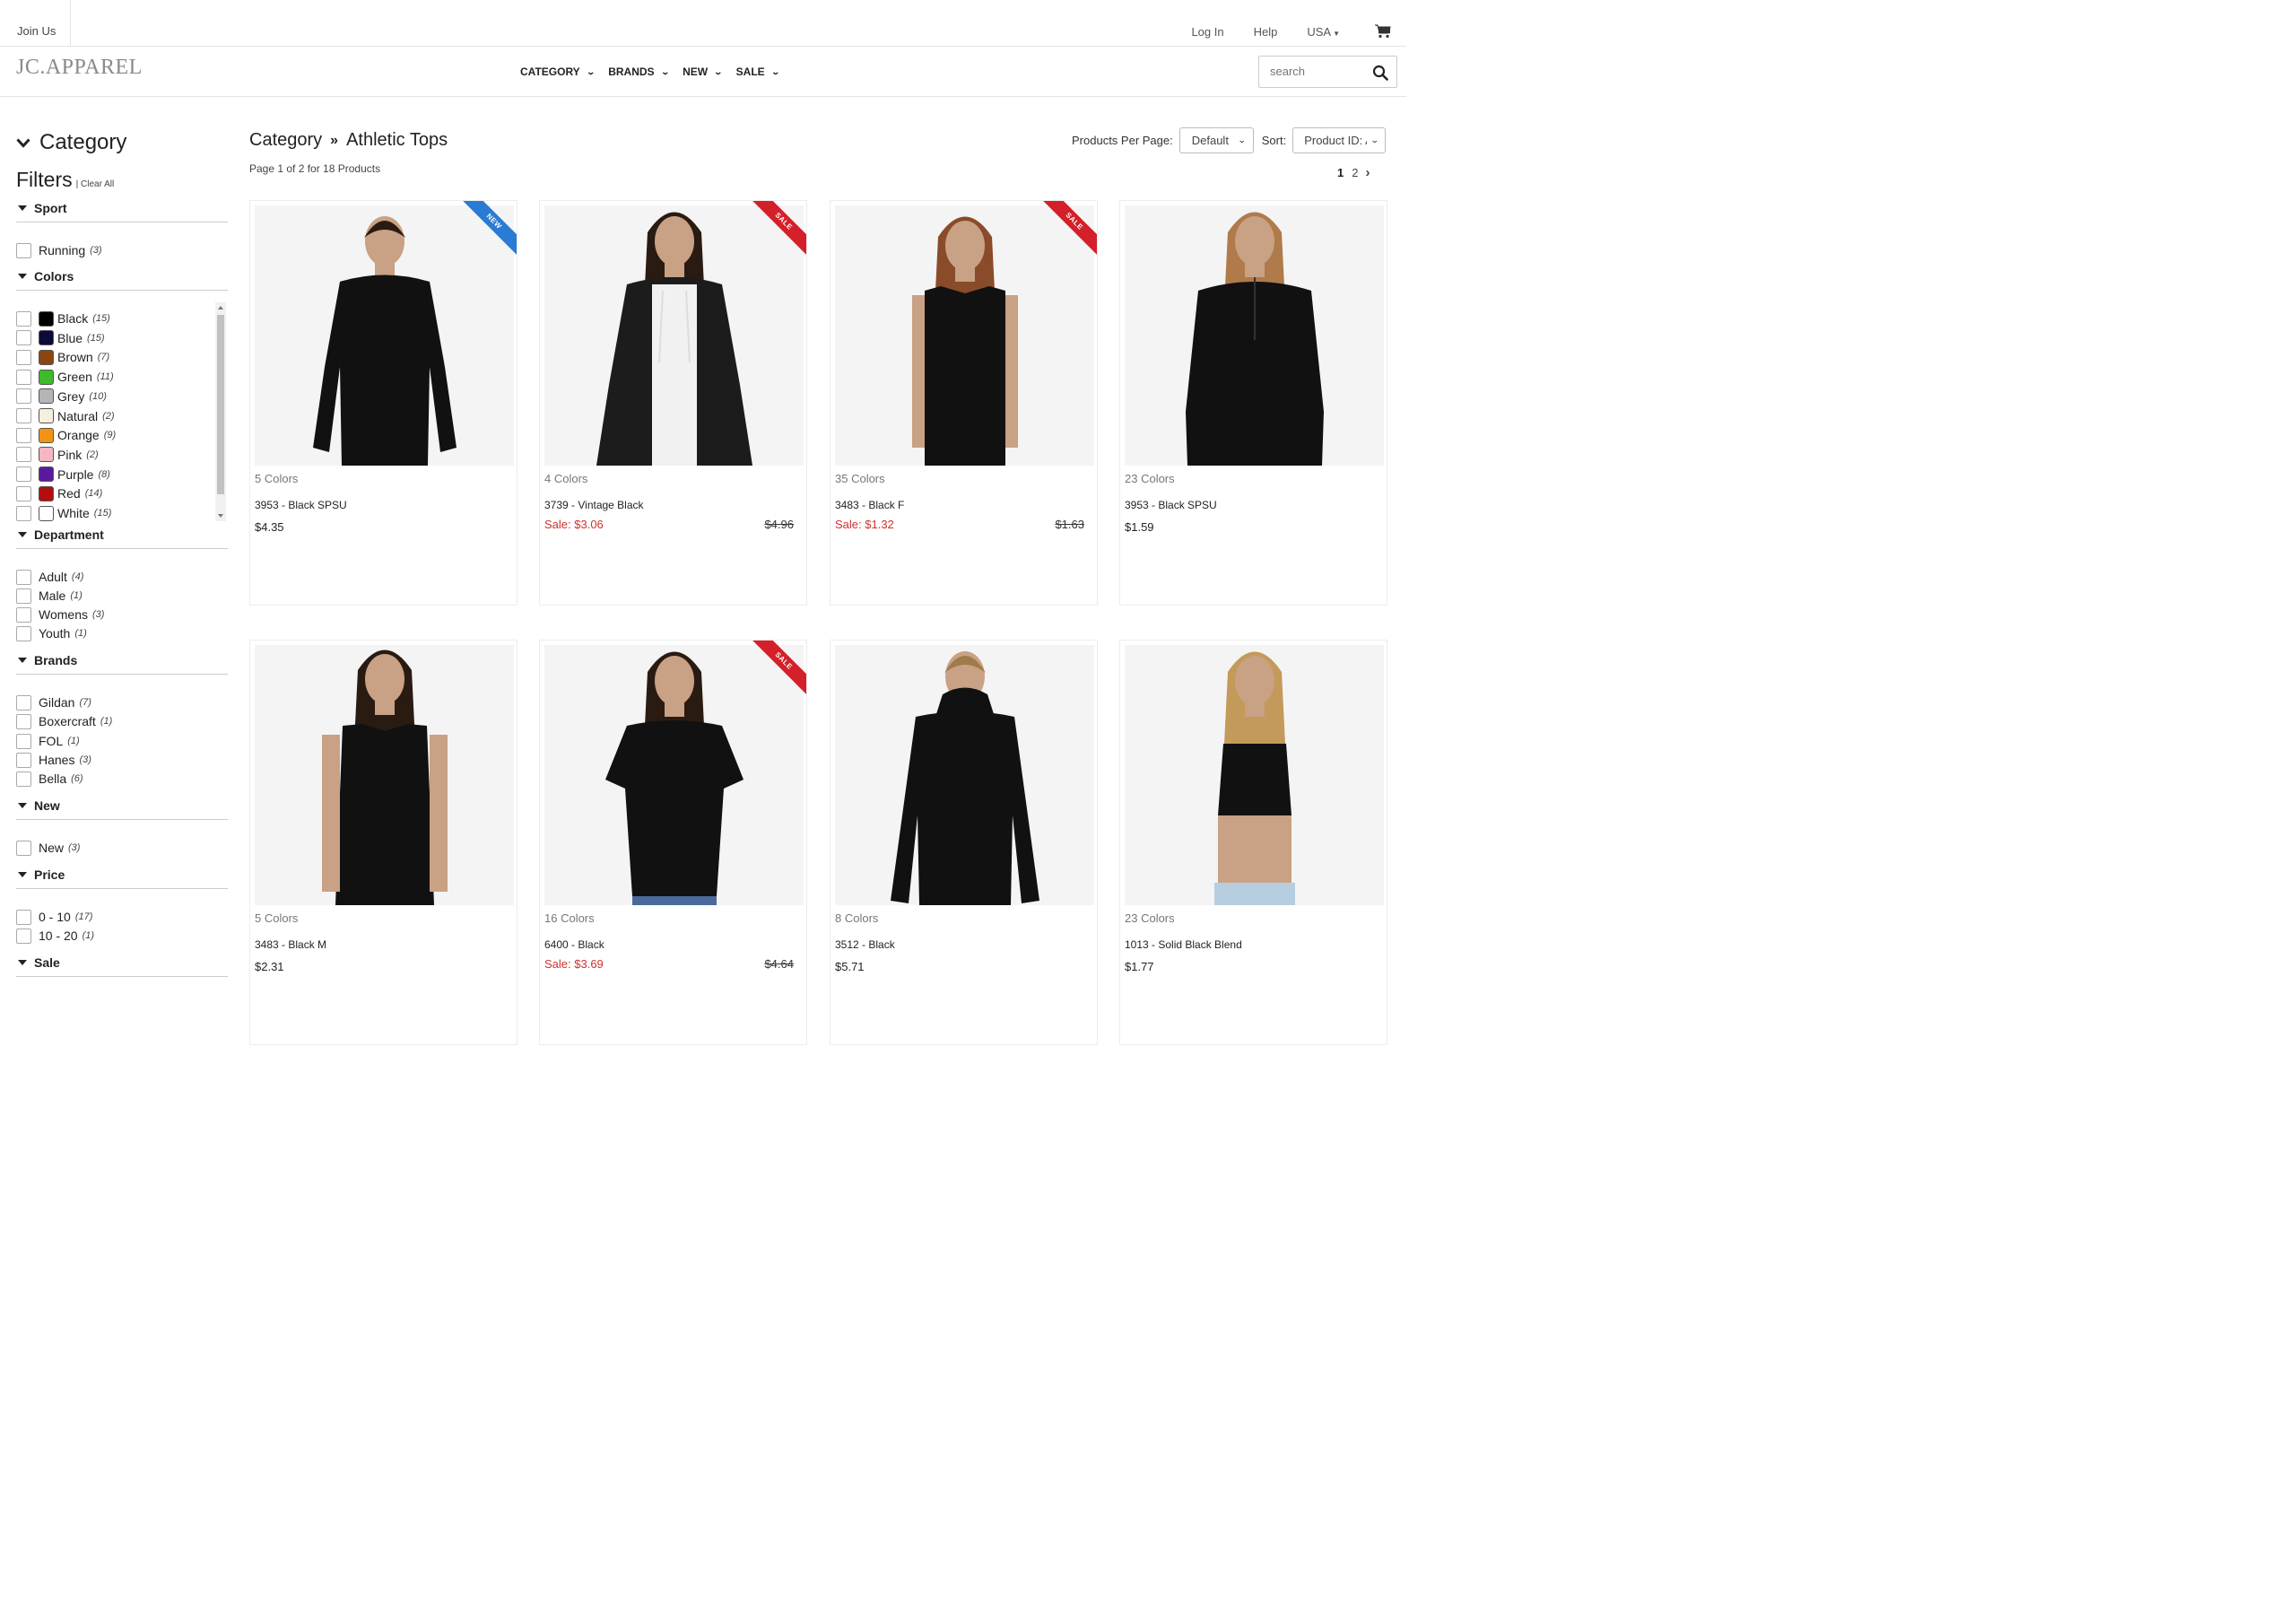  Describe the element at coordinates (285, 140) in the screenshot. I see `breadcrumb-root: Category` at that location.